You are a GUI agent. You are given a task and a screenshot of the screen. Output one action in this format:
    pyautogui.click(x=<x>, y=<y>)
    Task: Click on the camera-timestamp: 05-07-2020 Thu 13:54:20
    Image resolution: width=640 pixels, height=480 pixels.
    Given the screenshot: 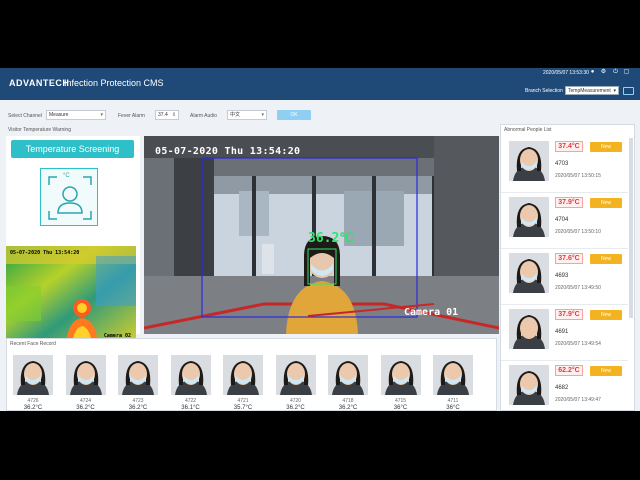 What is the action you would take?
    pyautogui.click(x=228, y=151)
    